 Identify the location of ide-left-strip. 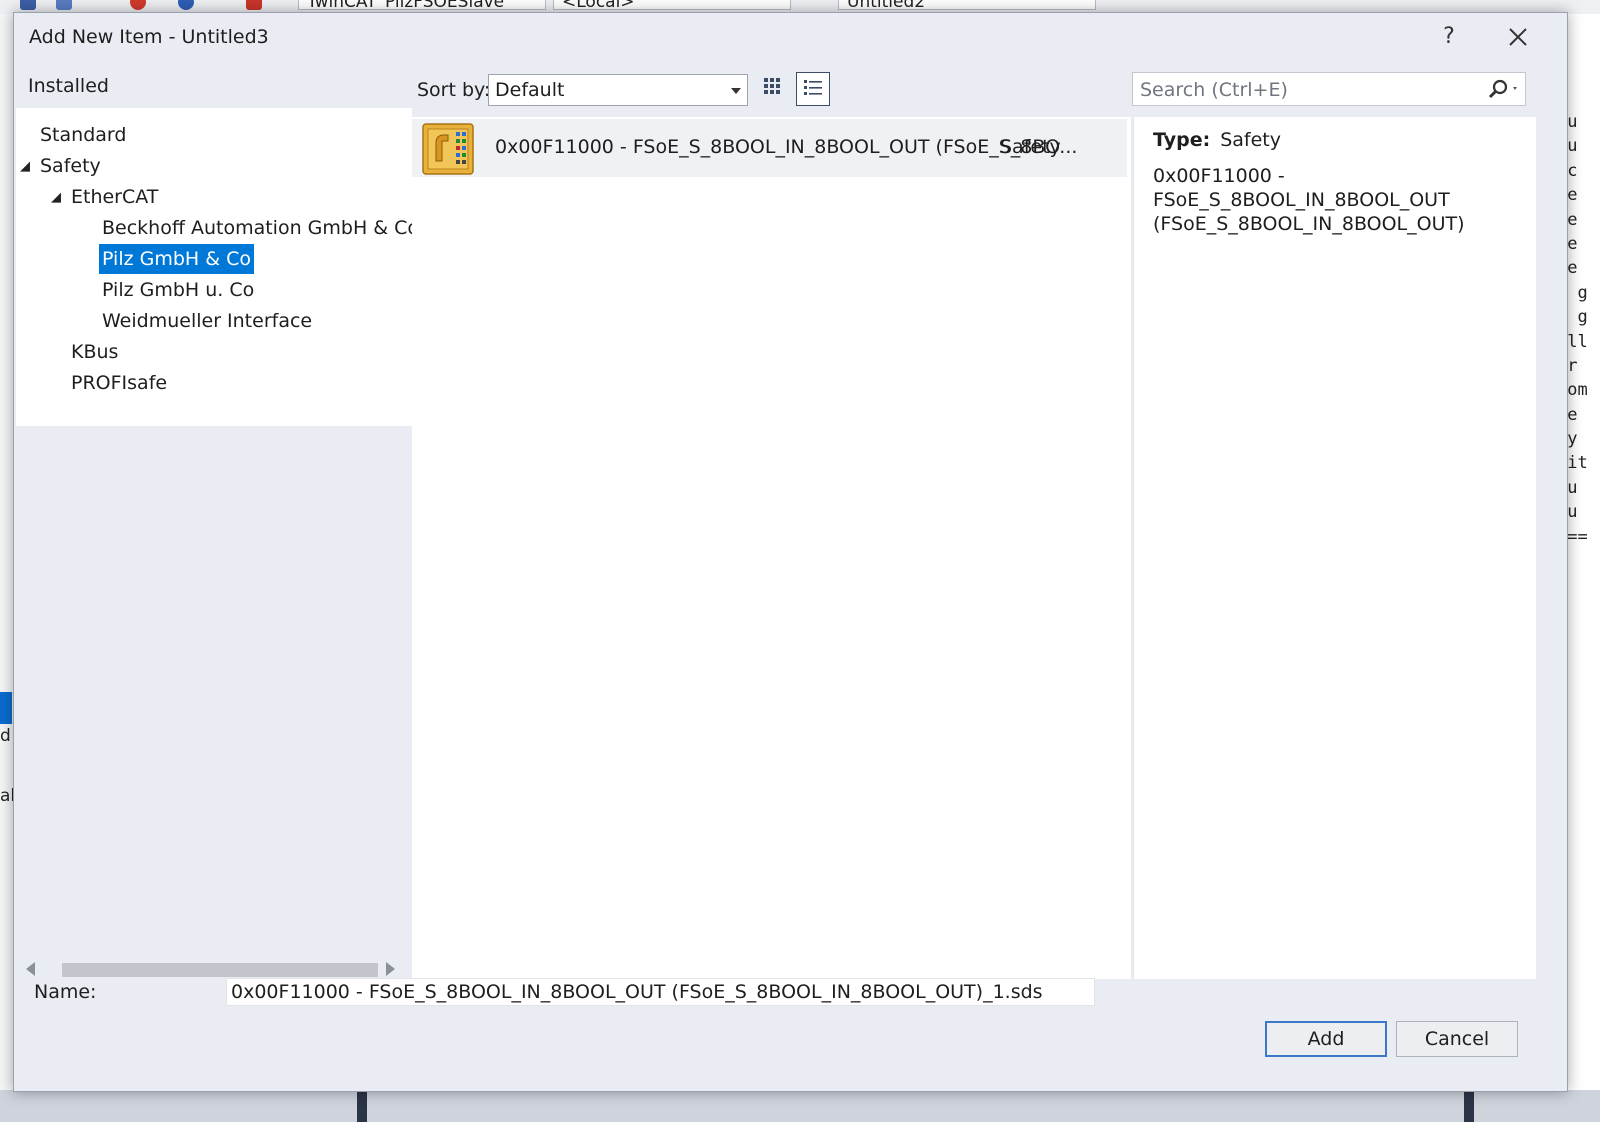
(7, 568).